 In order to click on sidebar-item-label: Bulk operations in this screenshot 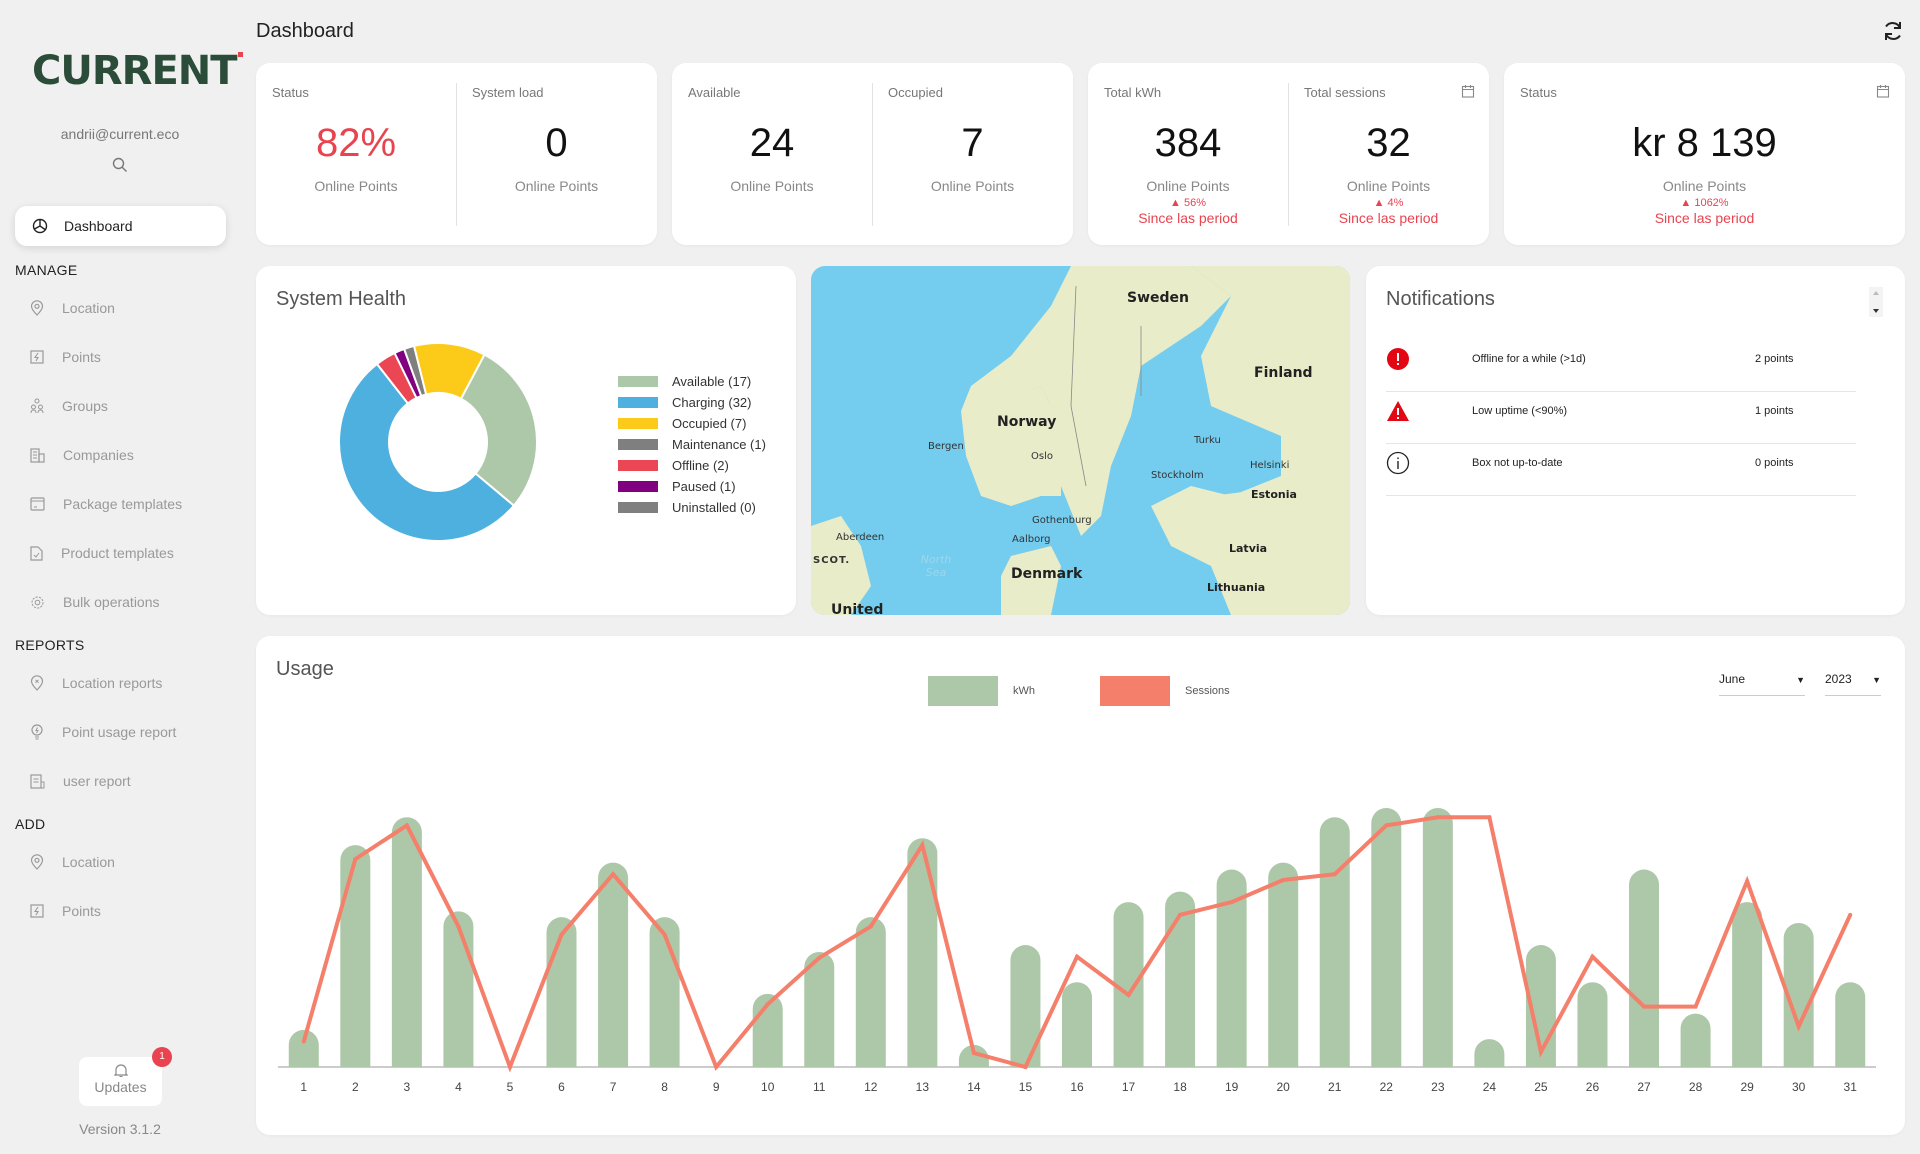, I will do `click(111, 602)`.